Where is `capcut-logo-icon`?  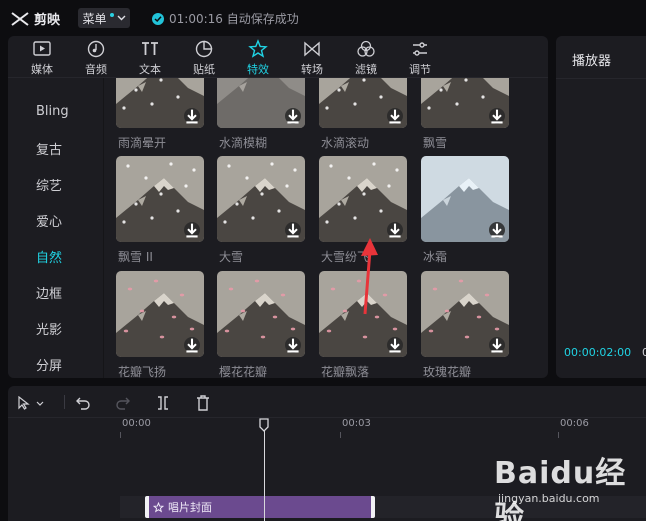
capcut-logo-icon is located at coordinates (20, 18).